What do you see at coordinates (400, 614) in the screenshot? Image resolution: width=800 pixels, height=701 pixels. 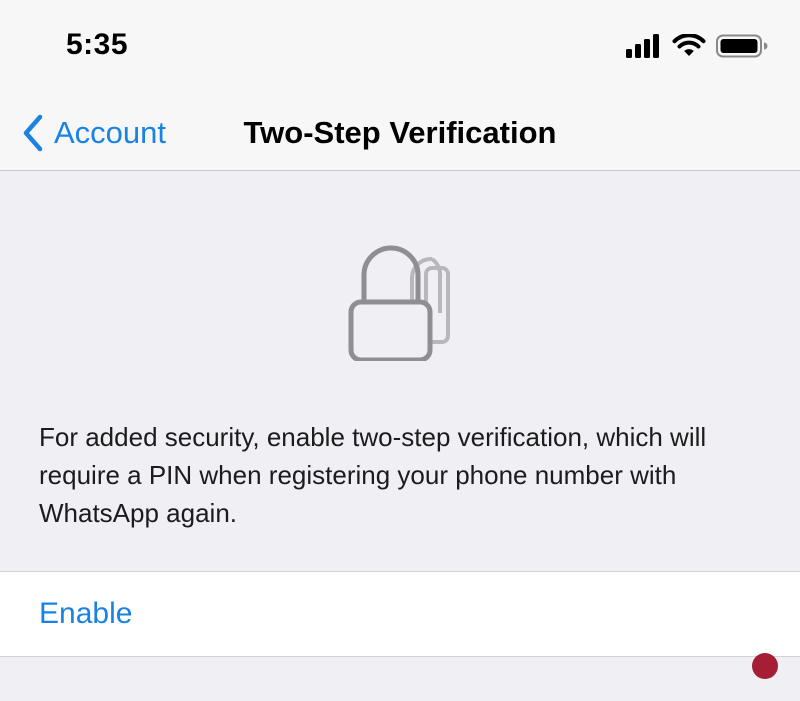 I see `enable-button: Enable` at bounding box center [400, 614].